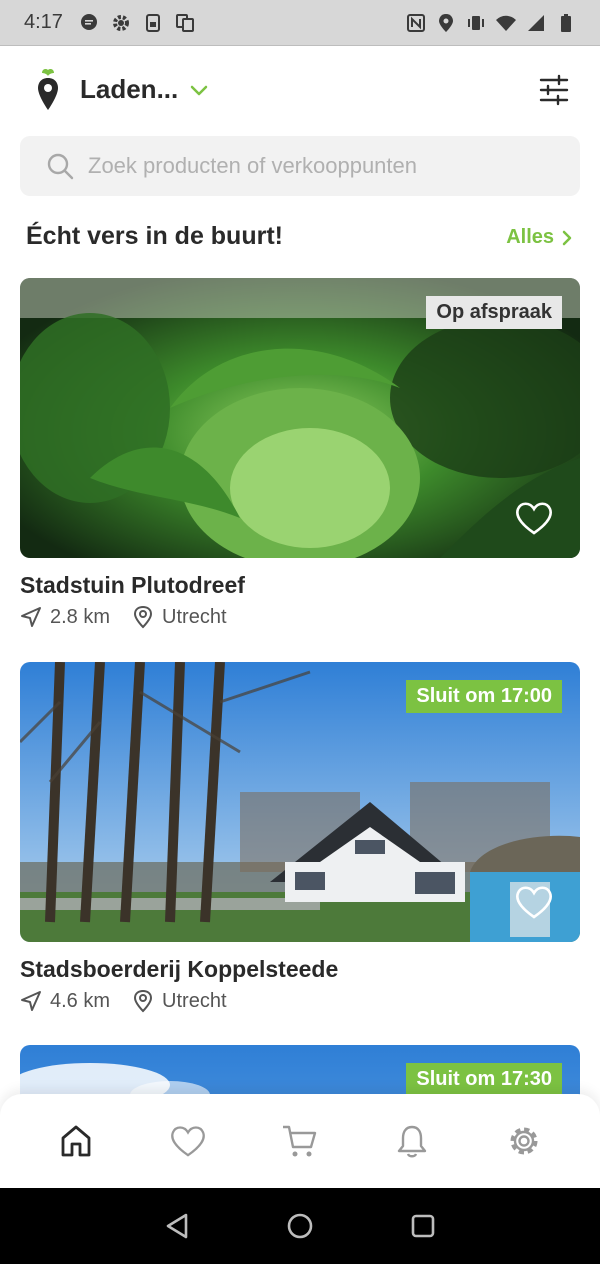 The height and width of the screenshot is (1264, 600). I want to click on nav-favorites, so click(188, 1141).